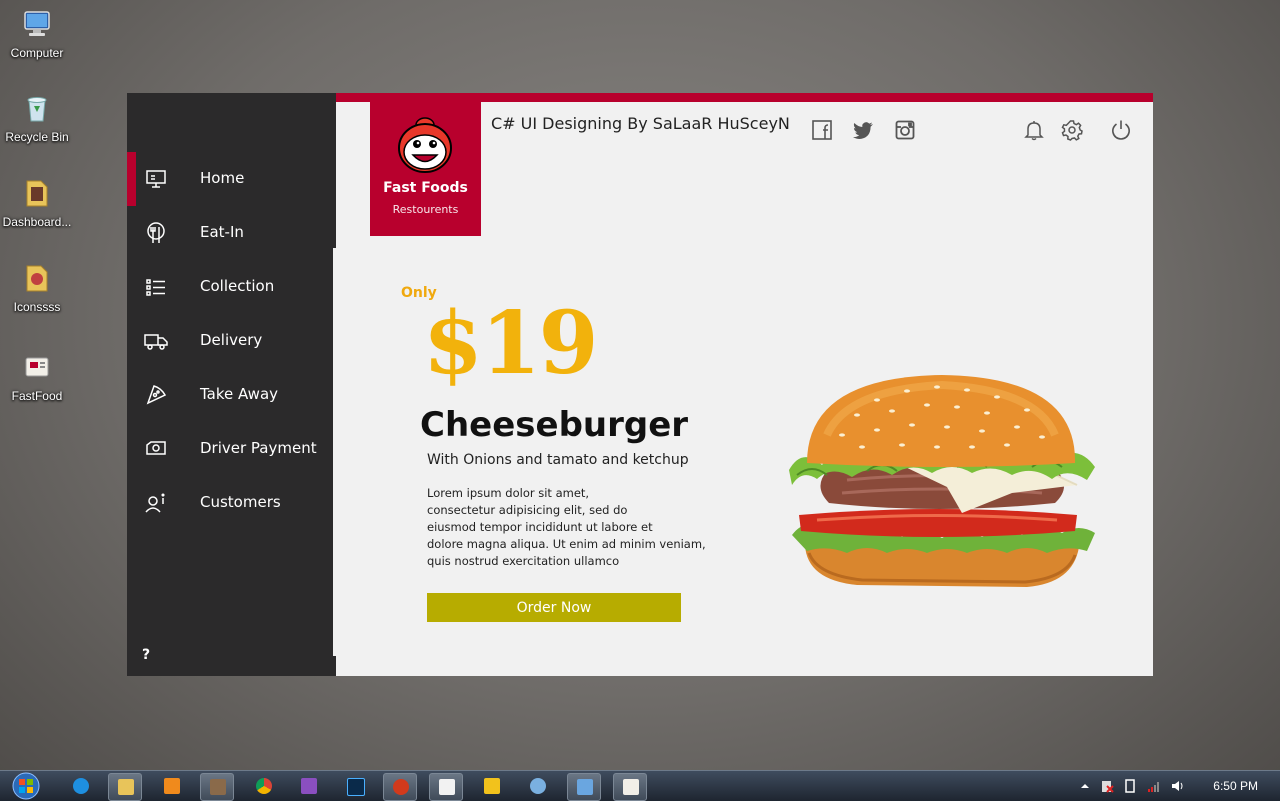 The image size is (1280, 801). Describe the element at coordinates (554, 607) in the screenshot. I see `order-now-button: Order Now` at that location.